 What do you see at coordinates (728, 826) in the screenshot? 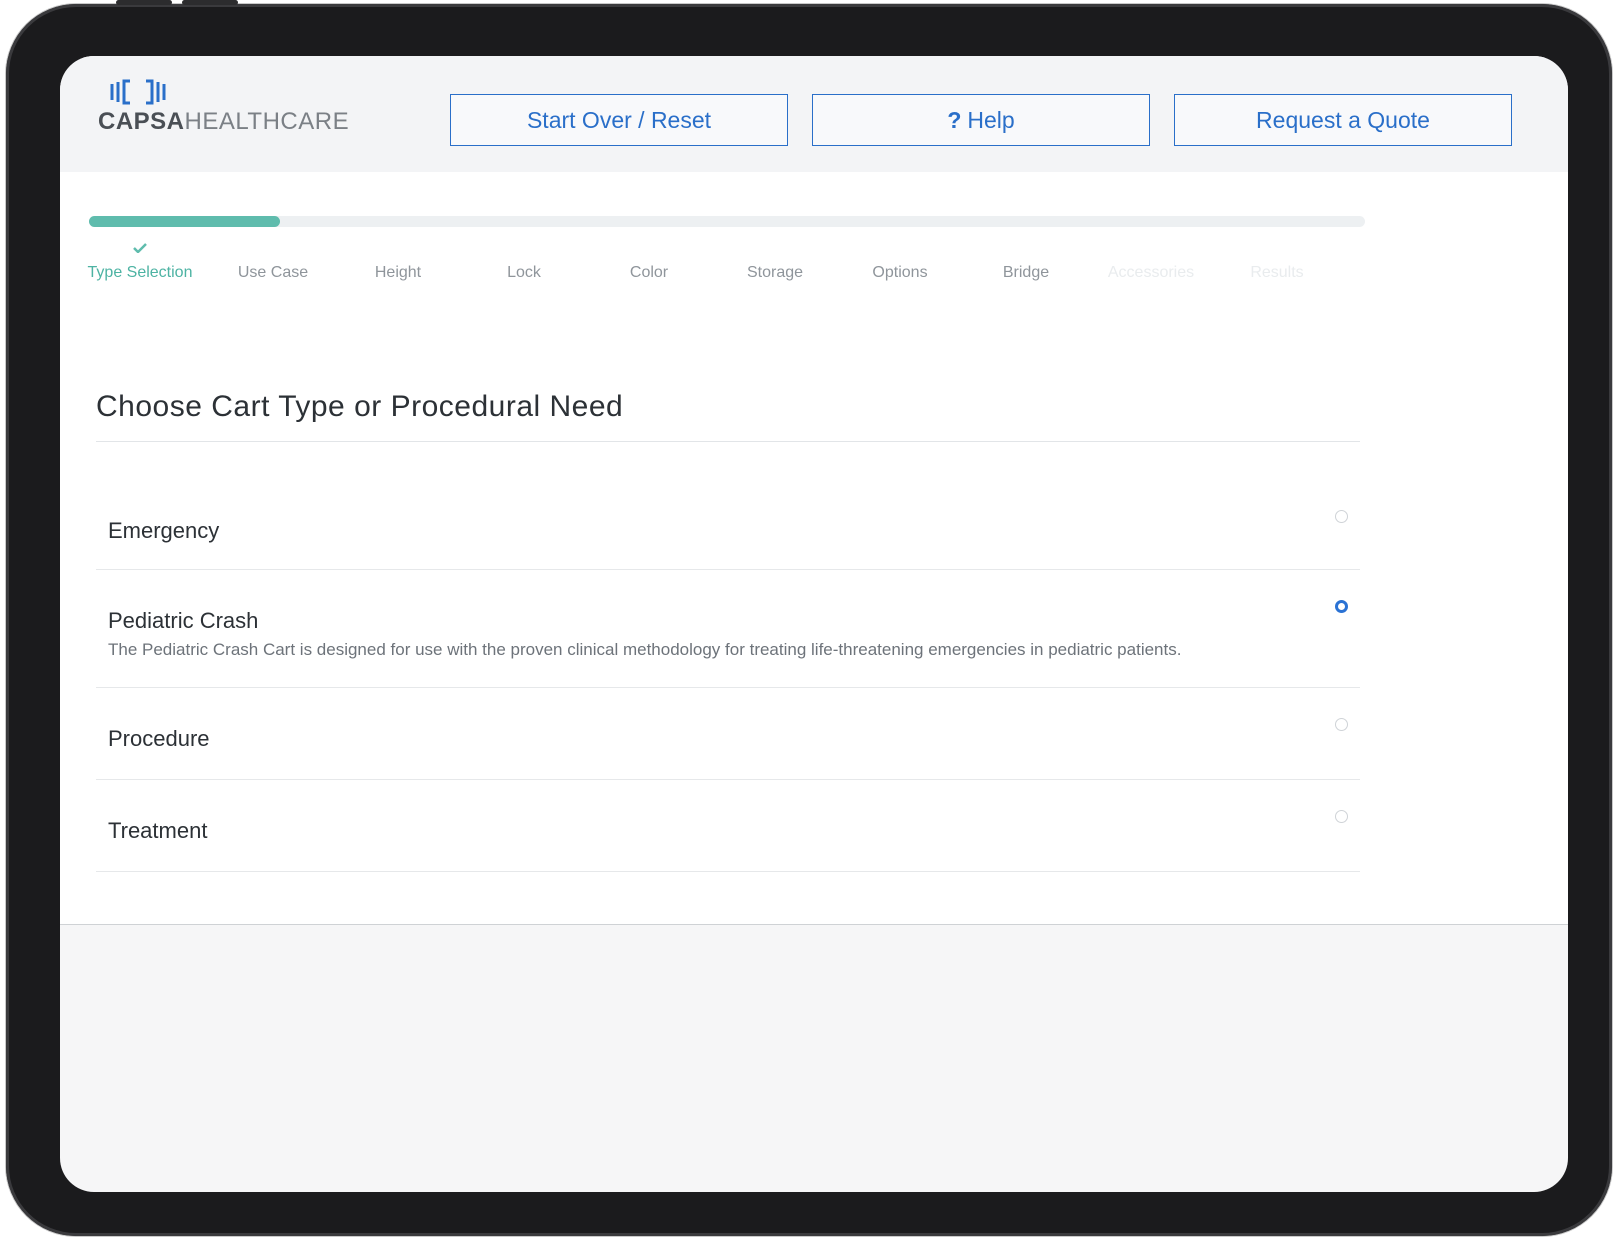
I see `option-treatment: Treatment` at bounding box center [728, 826].